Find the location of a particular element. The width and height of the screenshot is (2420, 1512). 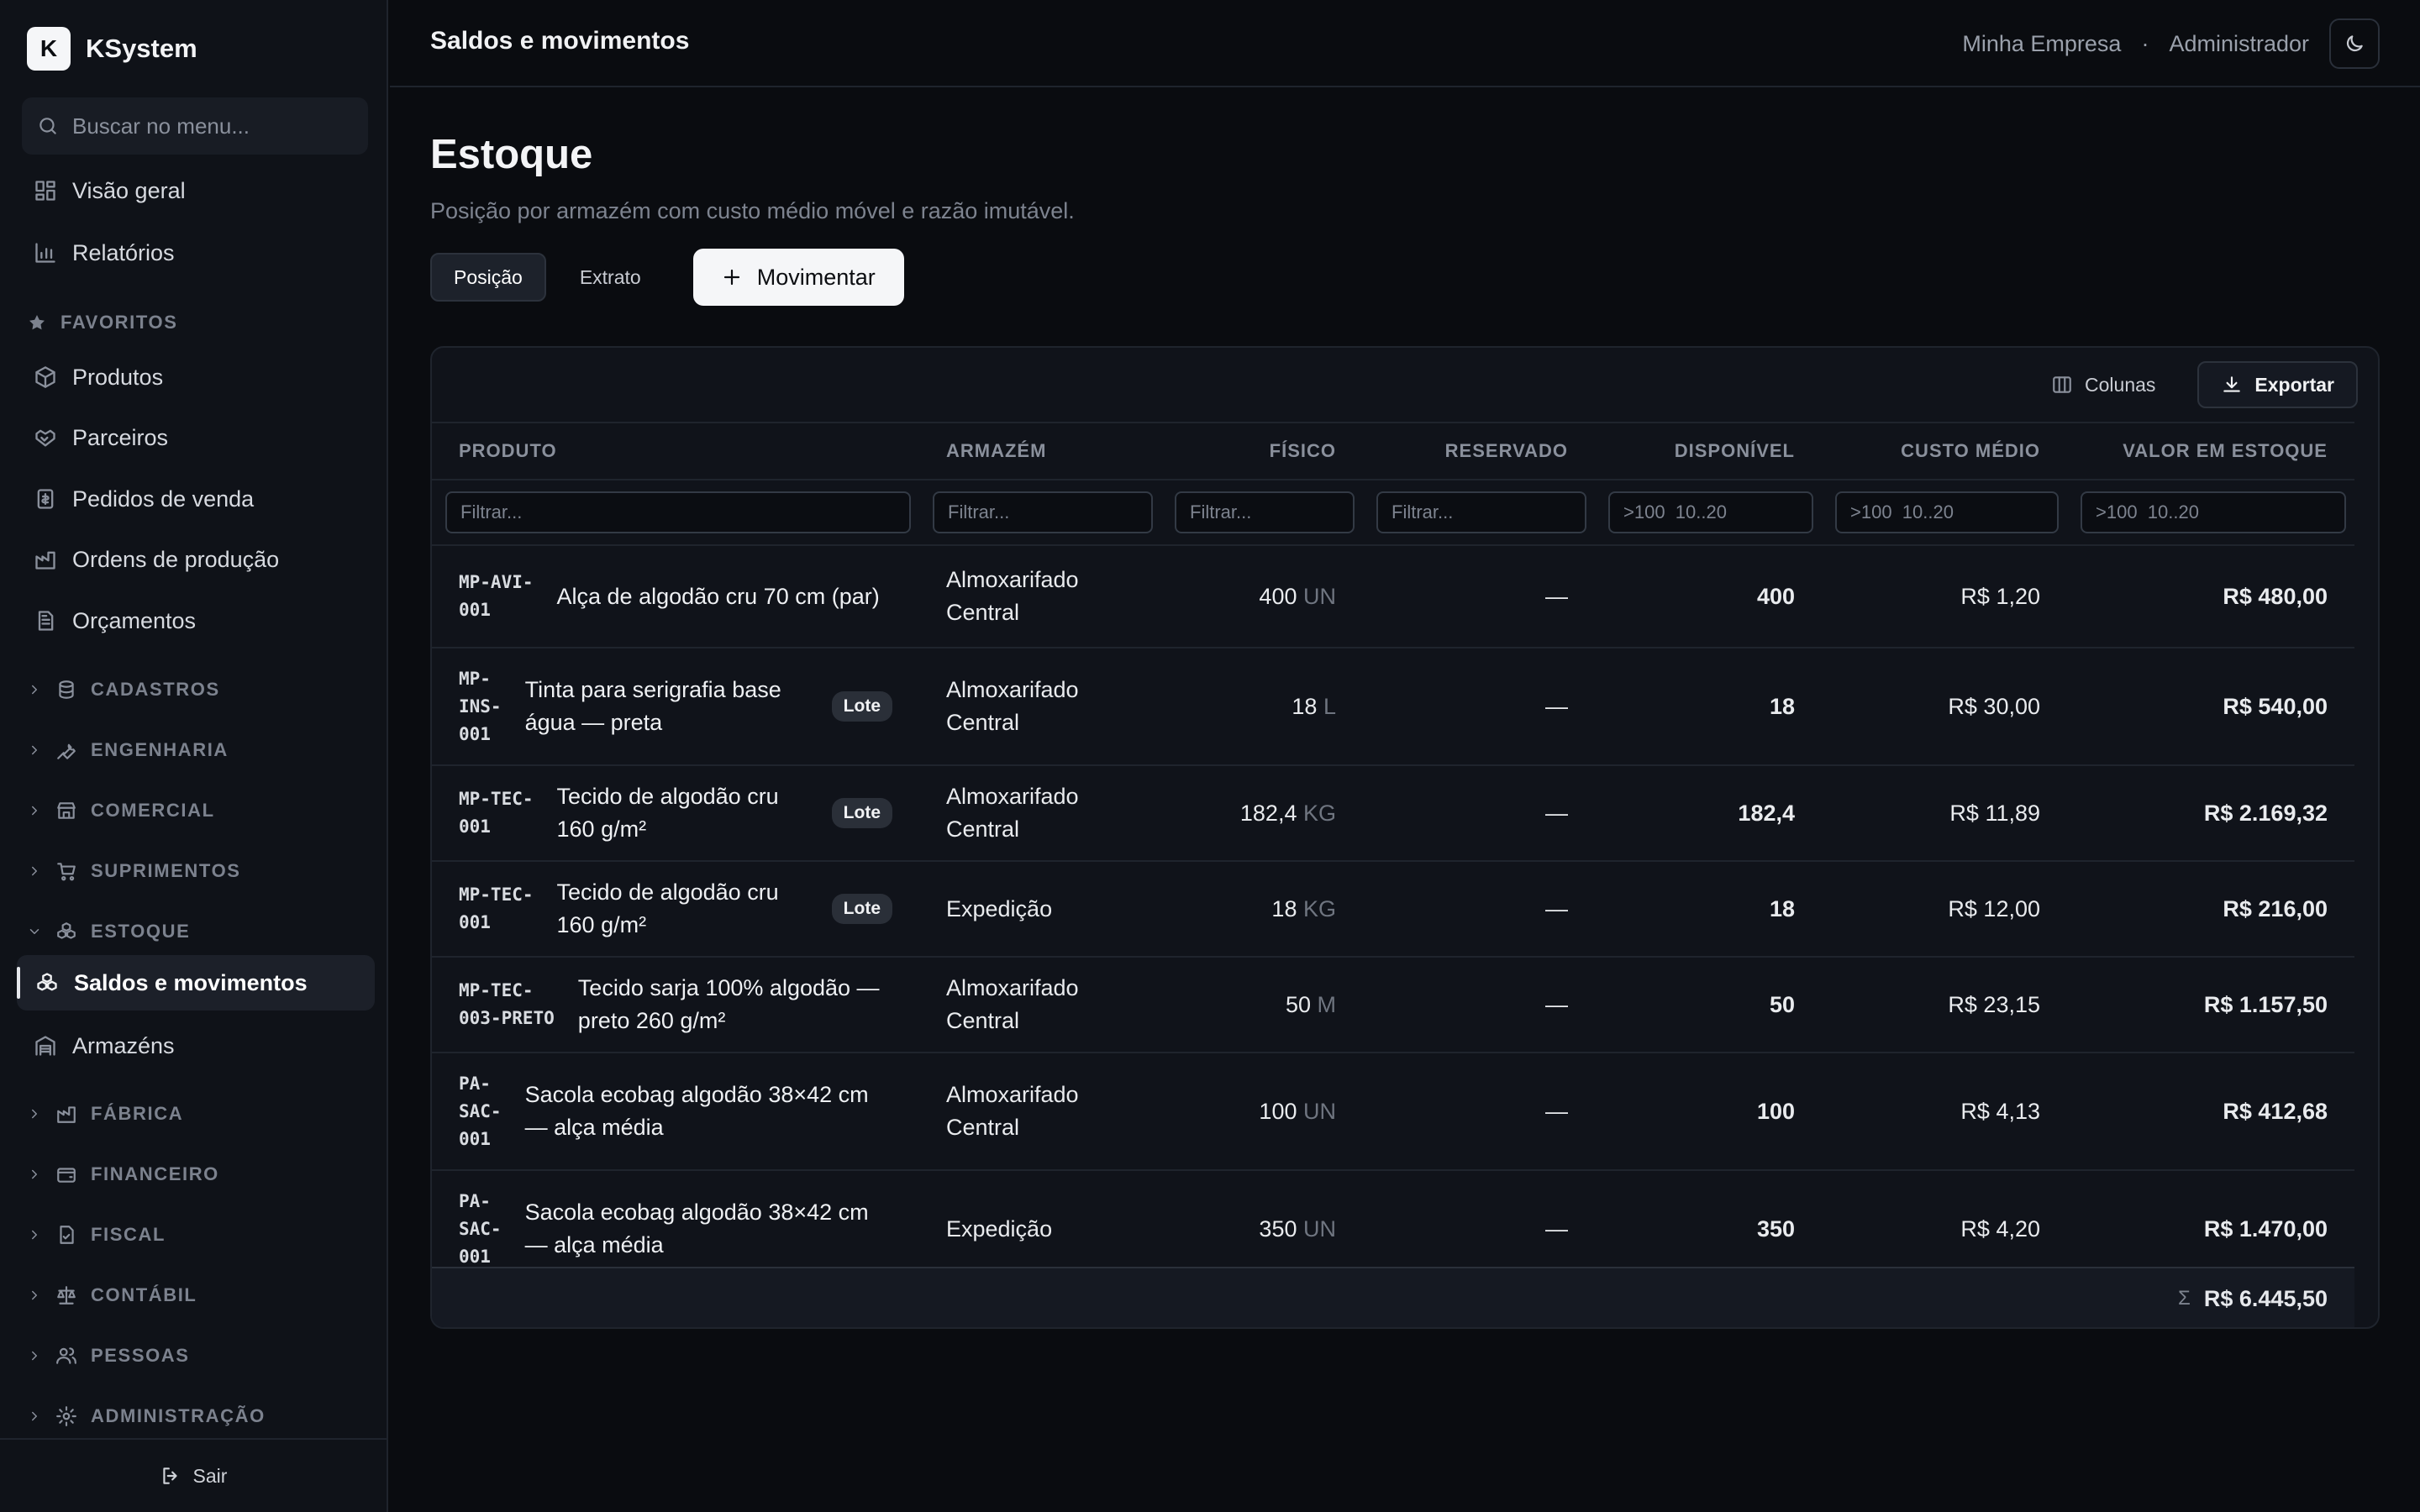

product-name: Alça de algodão cru 70 cm (par) is located at coordinates (718, 596).